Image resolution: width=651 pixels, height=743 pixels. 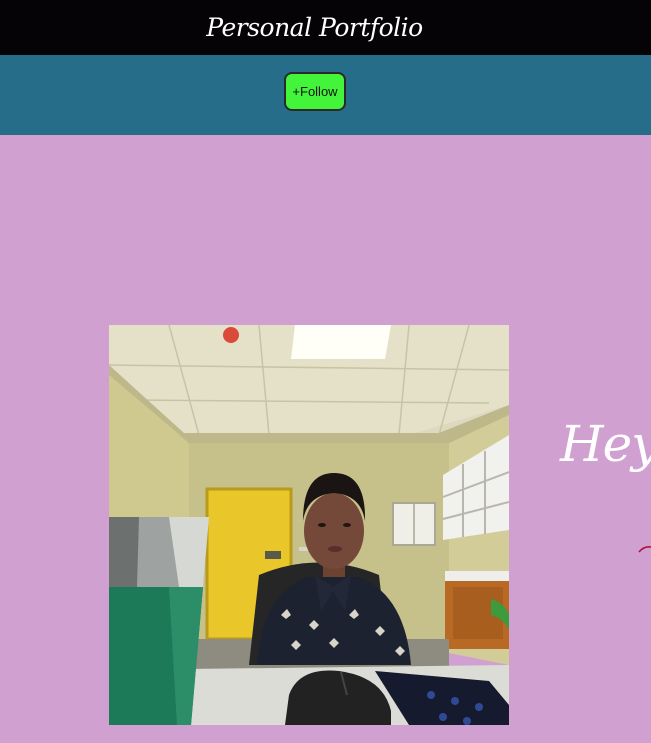 I want to click on follow-button: +Follow, so click(x=315, y=91).